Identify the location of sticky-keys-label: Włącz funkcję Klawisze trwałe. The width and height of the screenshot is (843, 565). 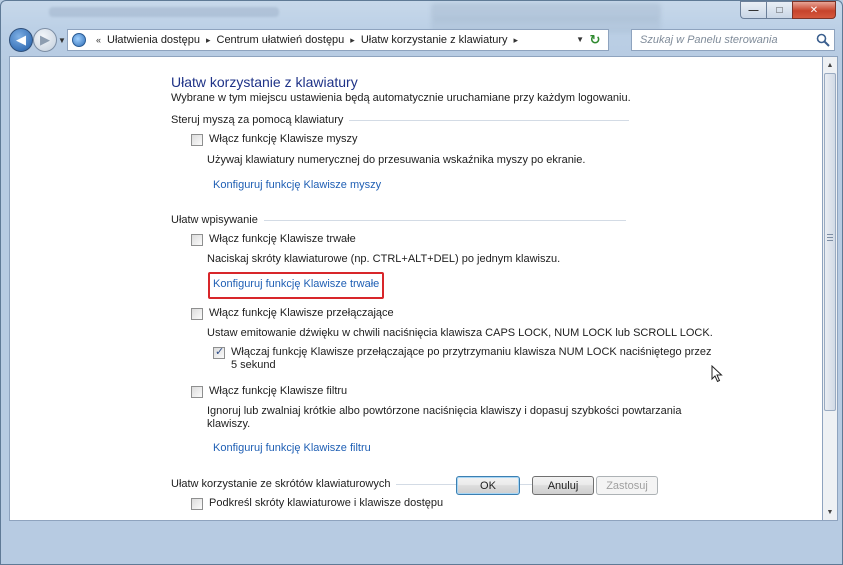
(282, 239).